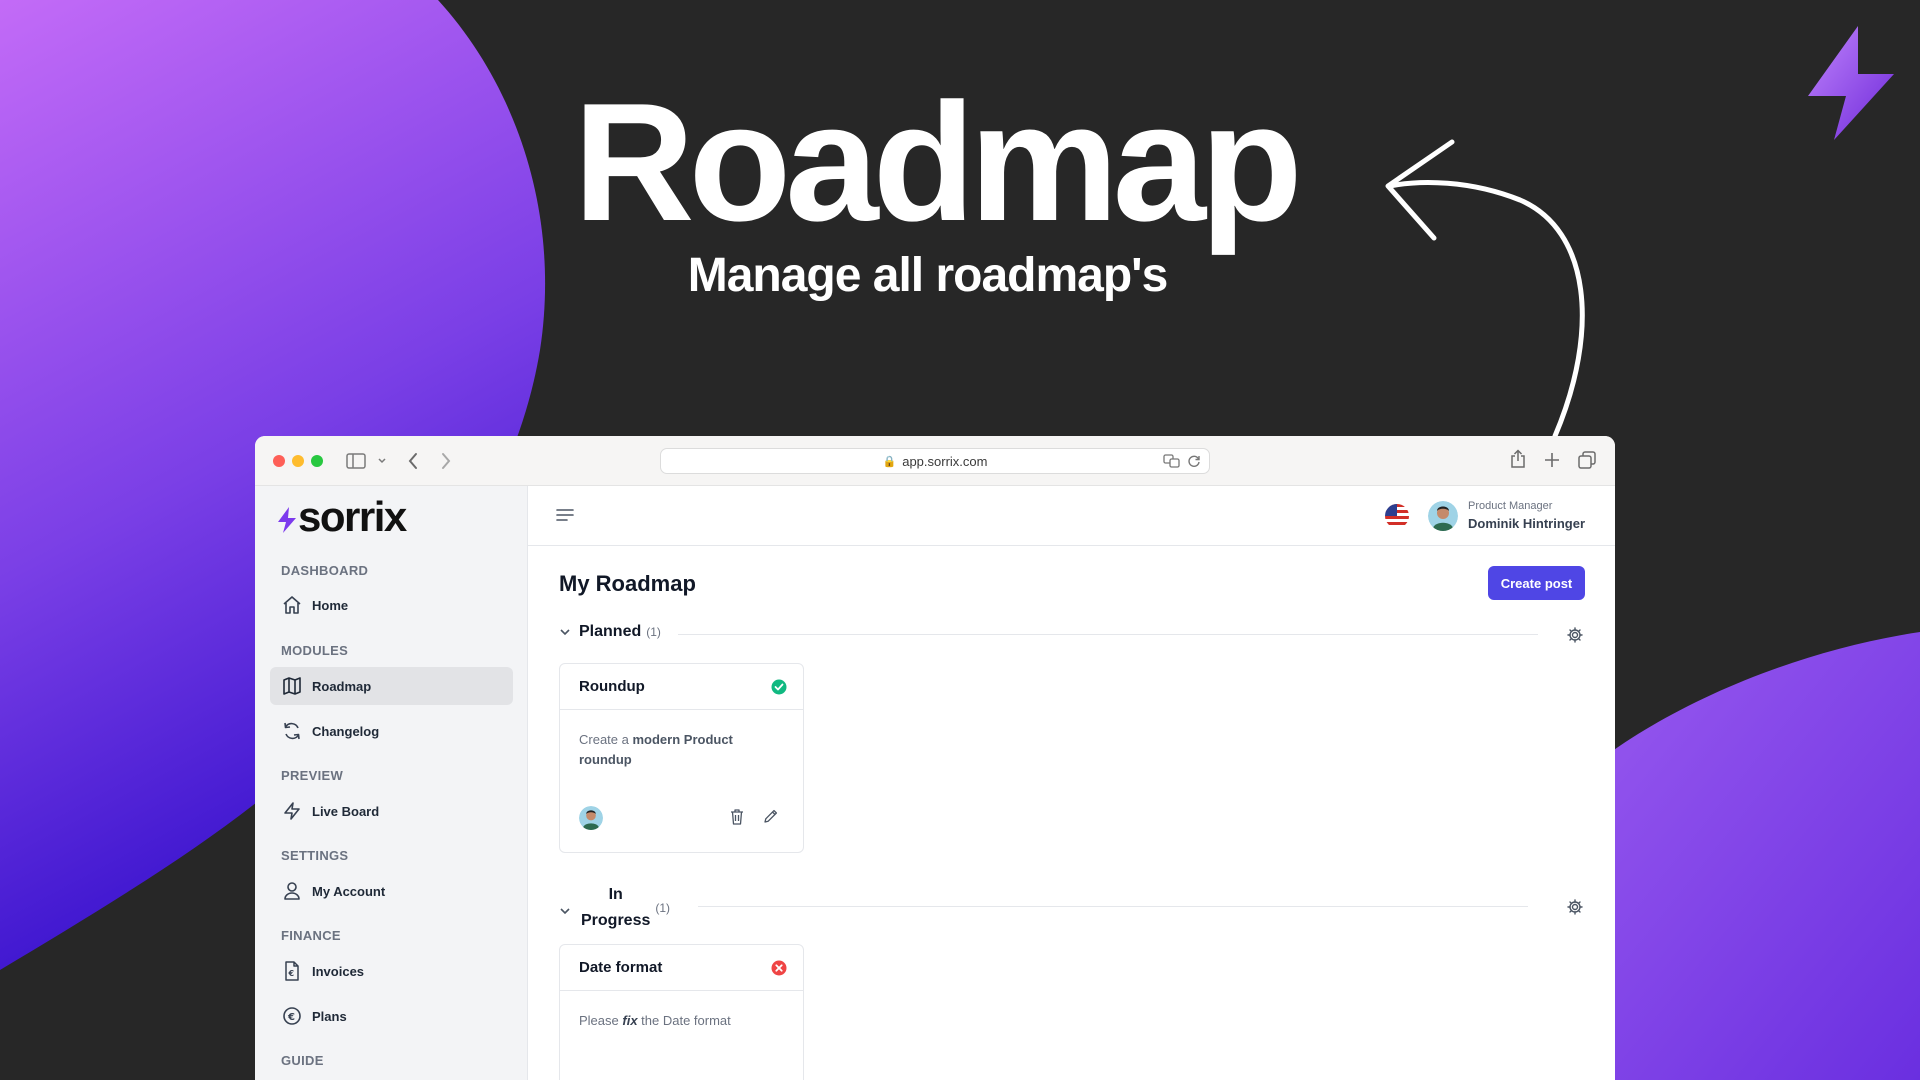 The width and height of the screenshot is (1920, 1080). I want to click on sidebar-item-label: My Account, so click(349, 891).